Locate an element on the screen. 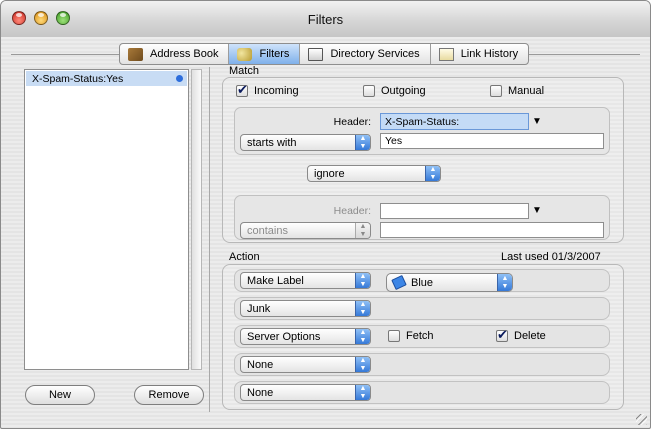  last-used-text: Last used 01/3/2007 is located at coordinates (551, 257).